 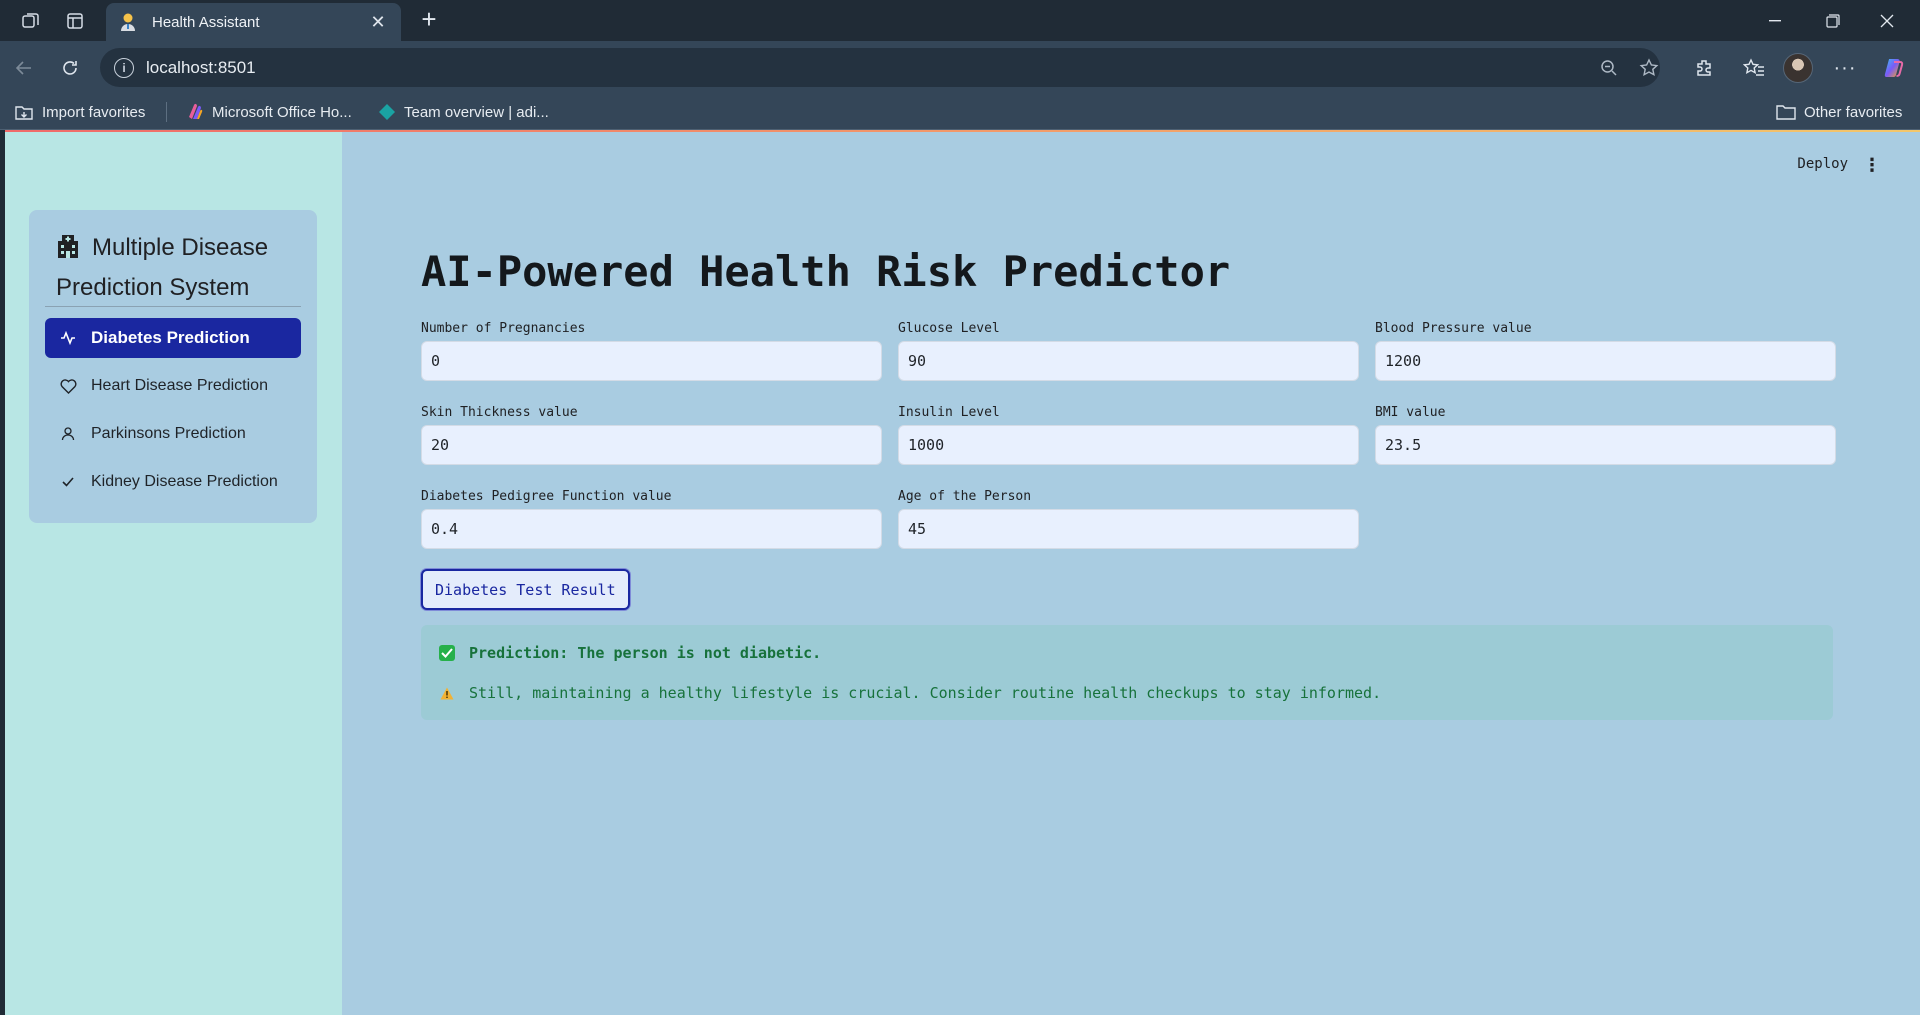 I want to click on sidebar-divider, so click(x=173, y=306).